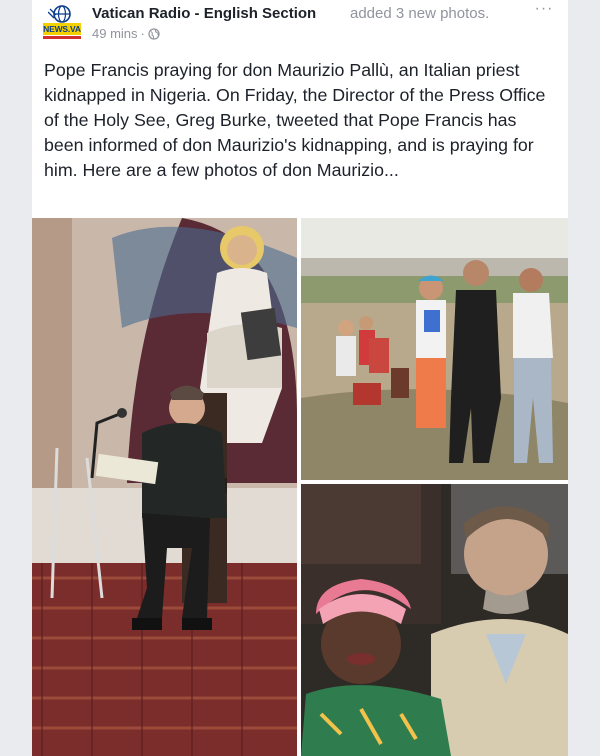  What do you see at coordinates (62, 37) in the screenshot?
I see `avatar-stripe` at bounding box center [62, 37].